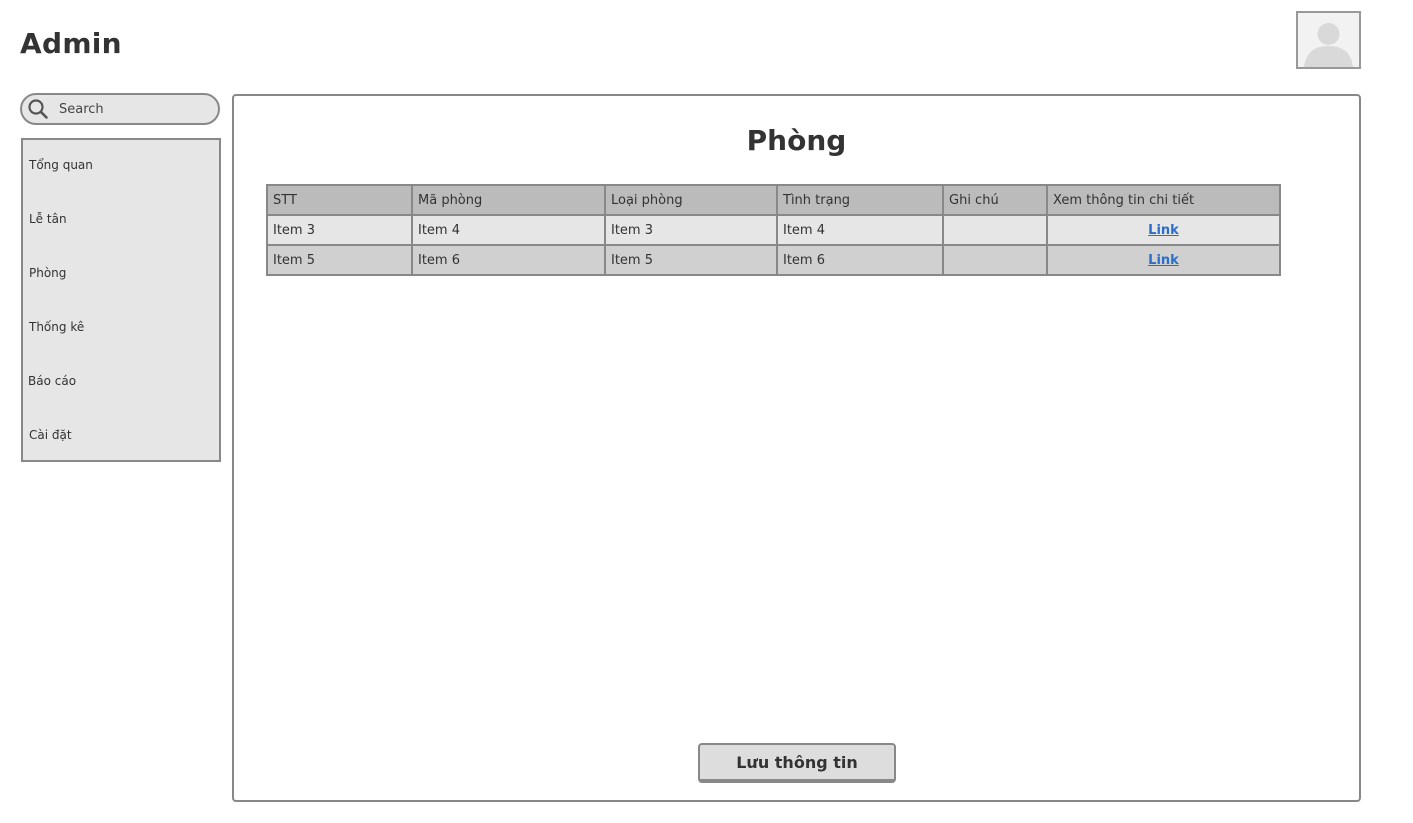  What do you see at coordinates (61, 165) in the screenshot?
I see `sidebar-item-tong-quan: Tổng quan` at bounding box center [61, 165].